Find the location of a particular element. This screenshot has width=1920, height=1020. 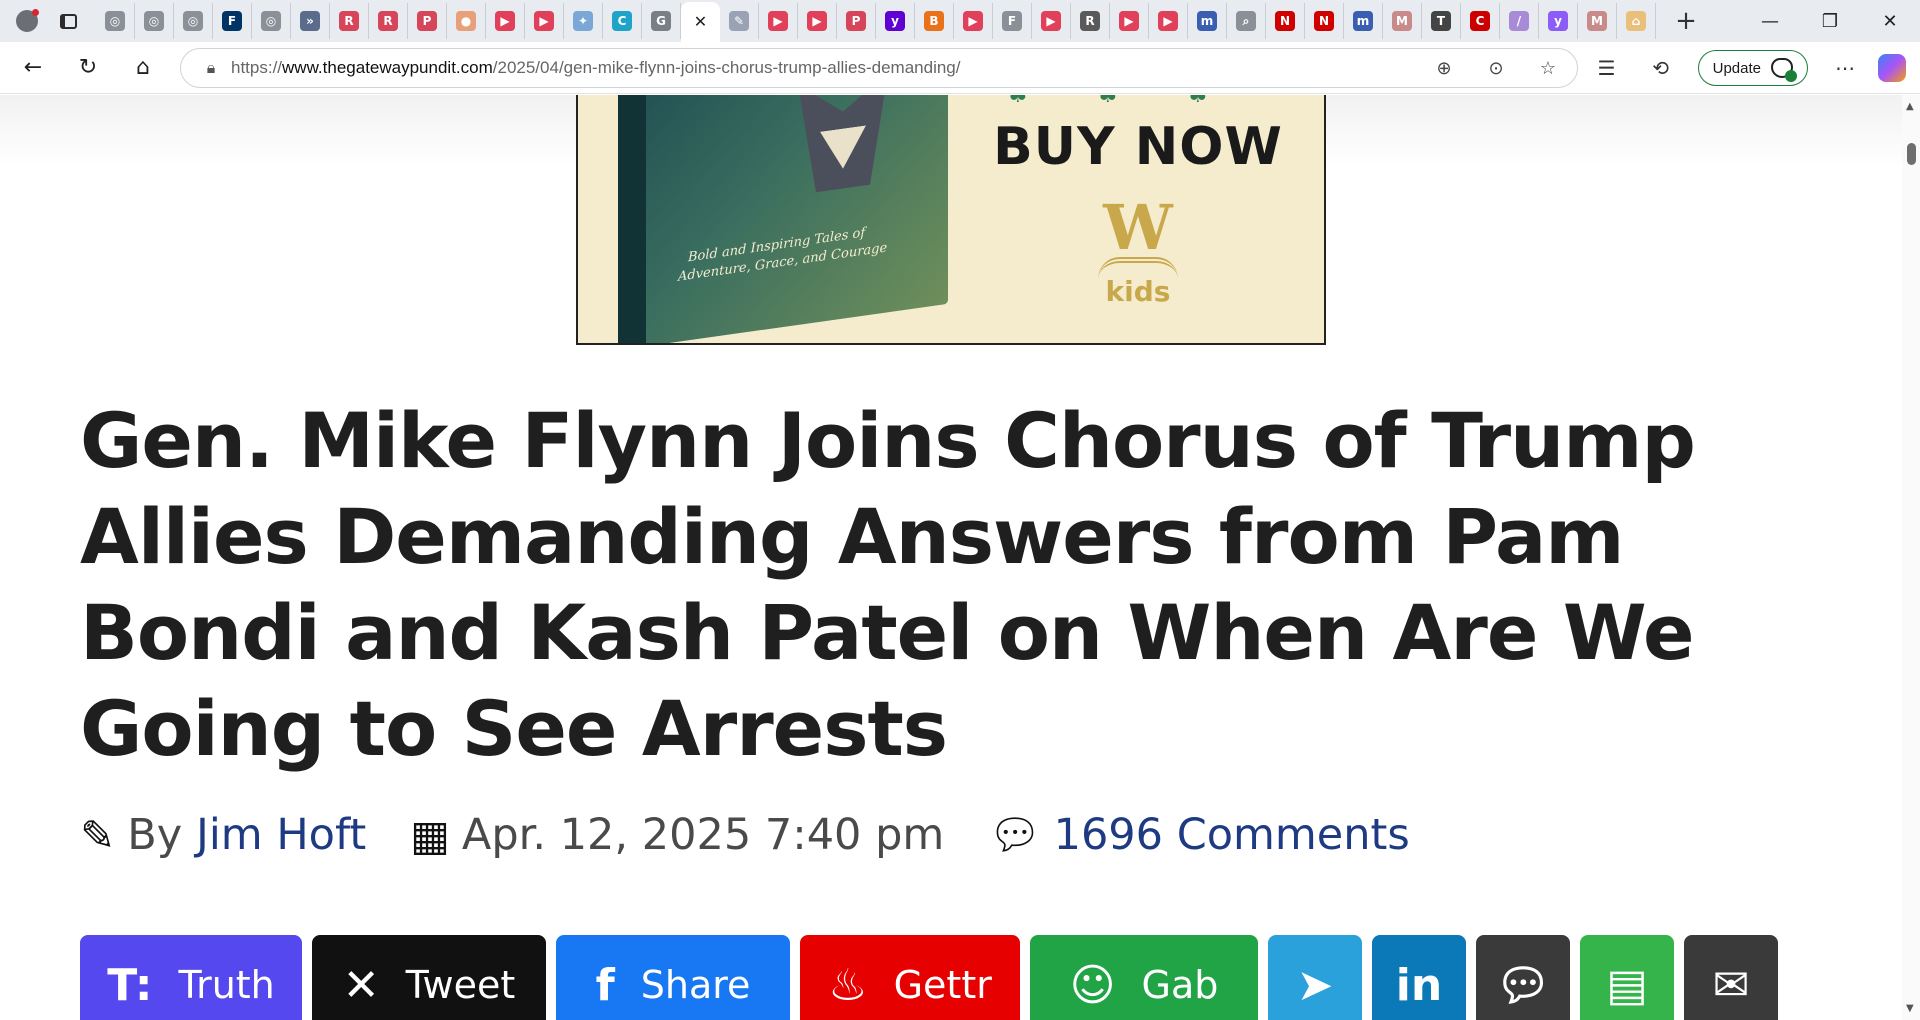

refresh-button: ↻ is located at coordinates (88, 68).